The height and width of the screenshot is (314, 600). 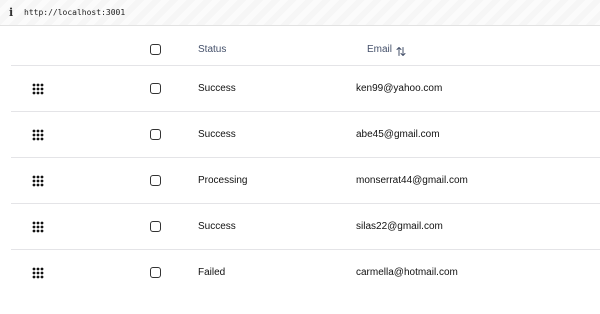 I want to click on email-cell: carmella@hotmail.com, so click(x=407, y=272).